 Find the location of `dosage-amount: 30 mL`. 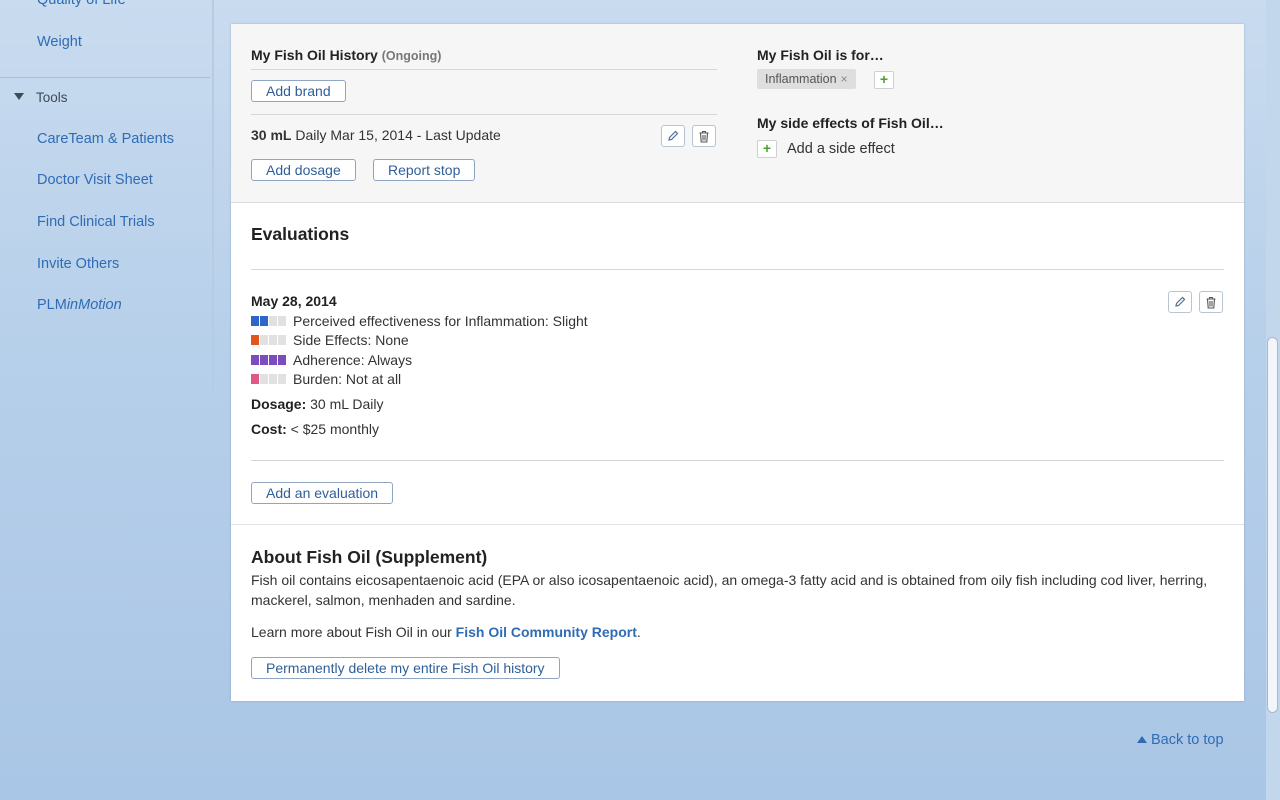

dosage-amount: 30 mL is located at coordinates (271, 135).